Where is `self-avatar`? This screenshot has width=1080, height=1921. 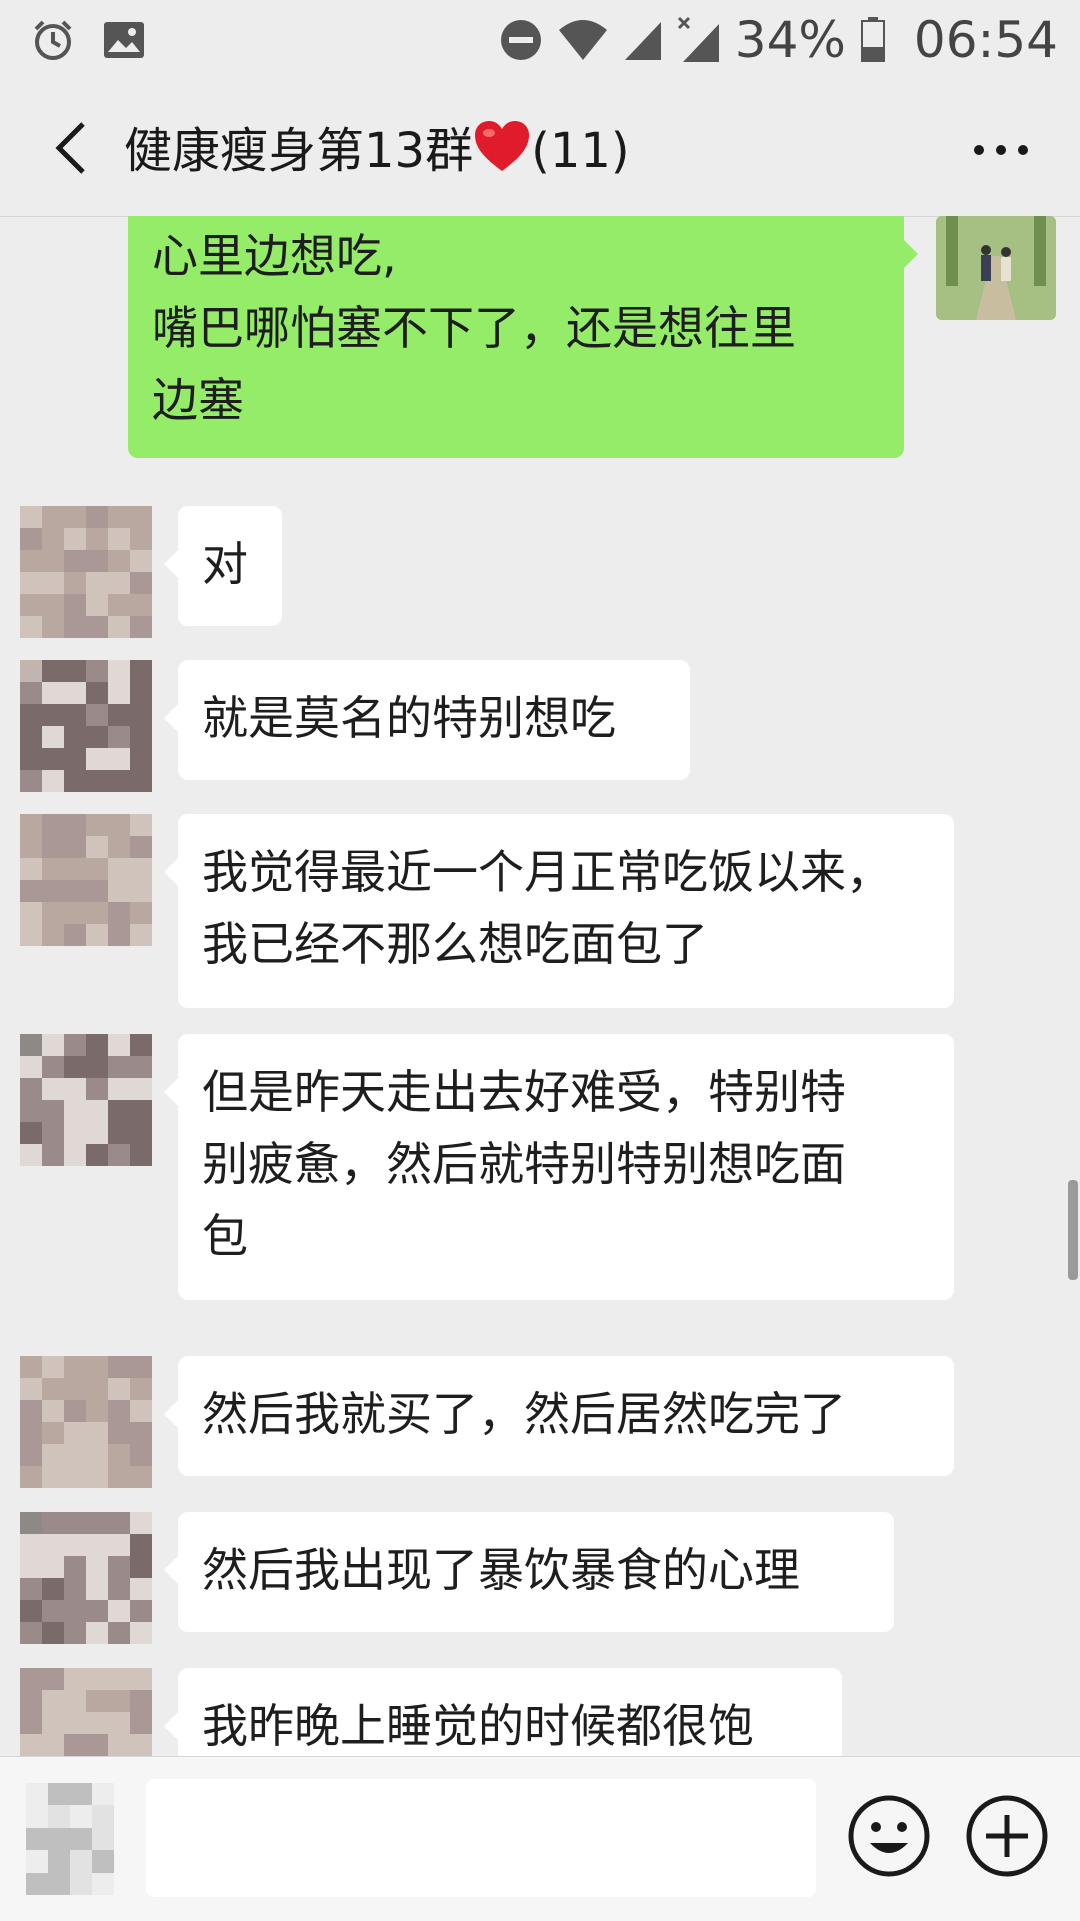
self-avatar is located at coordinates (996, 268).